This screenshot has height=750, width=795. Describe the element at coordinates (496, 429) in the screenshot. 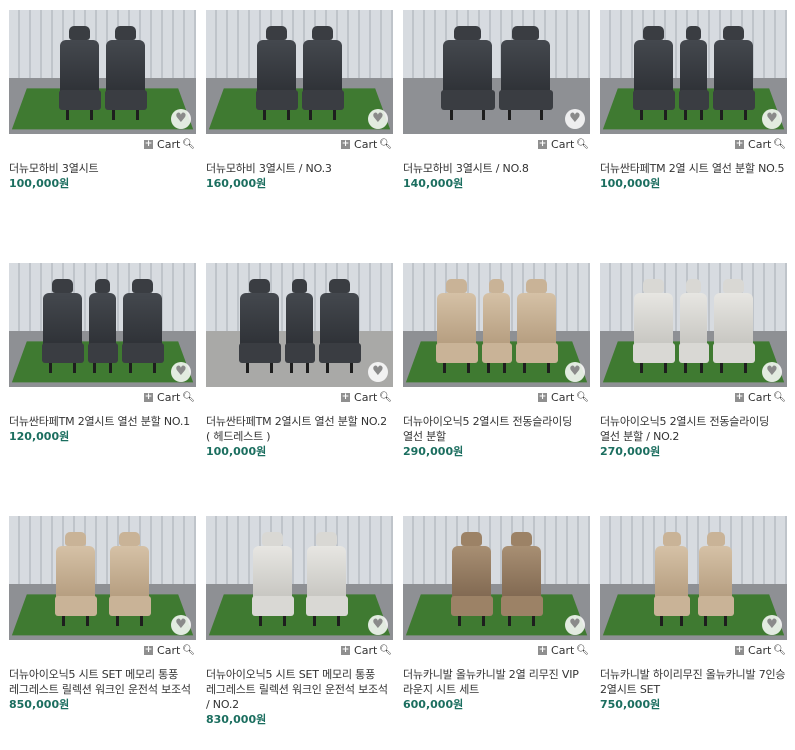

I see `product-title: 더뉴아이오닉5 2열시트 전동슬라이딩 열선 분할` at that location.